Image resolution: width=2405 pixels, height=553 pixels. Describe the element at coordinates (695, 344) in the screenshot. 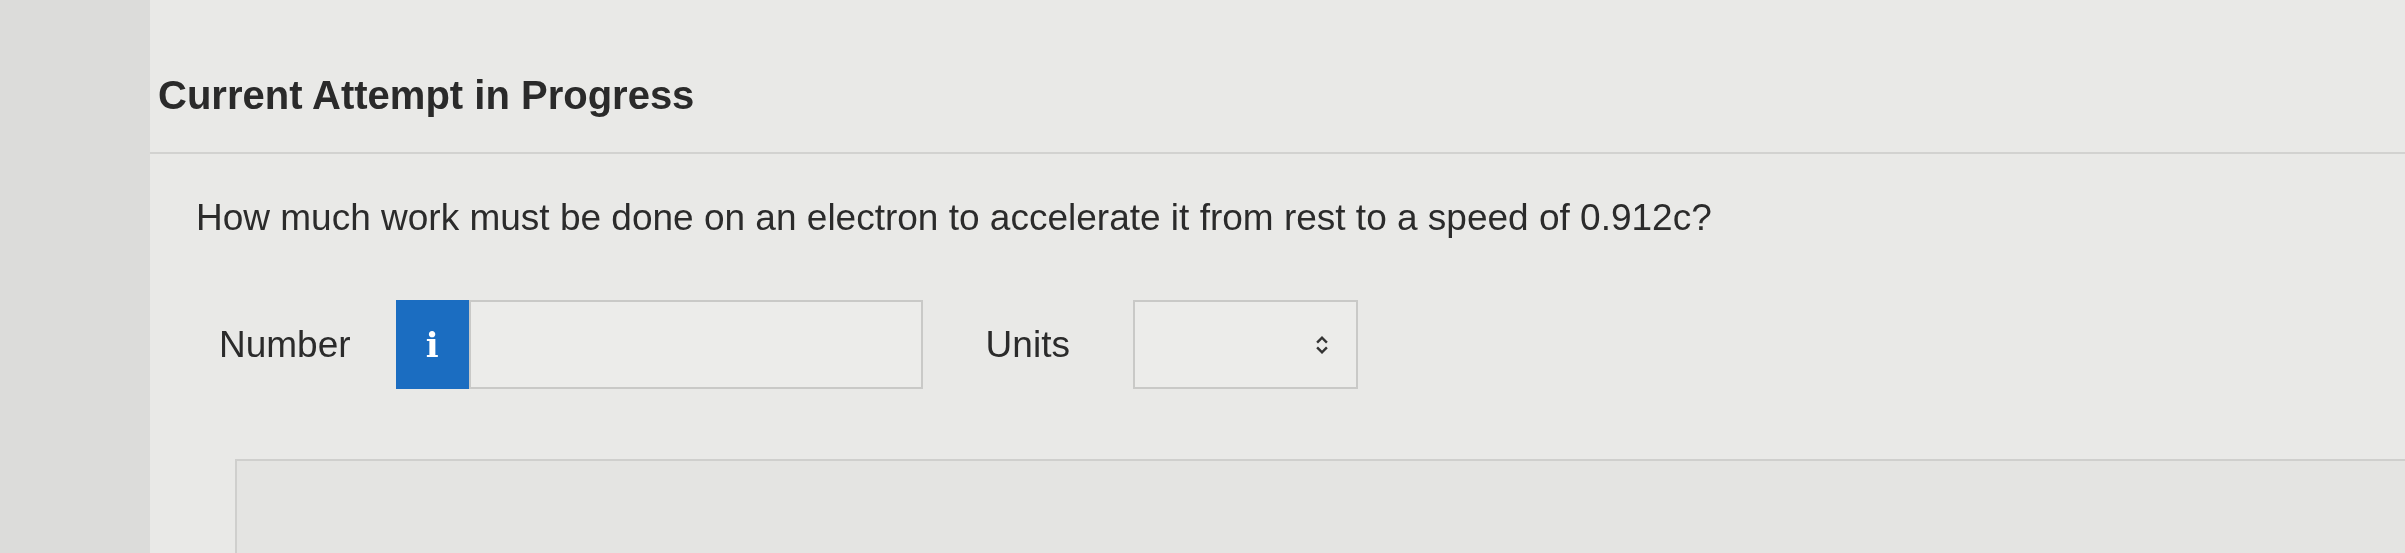

I see `number-field` at that location.